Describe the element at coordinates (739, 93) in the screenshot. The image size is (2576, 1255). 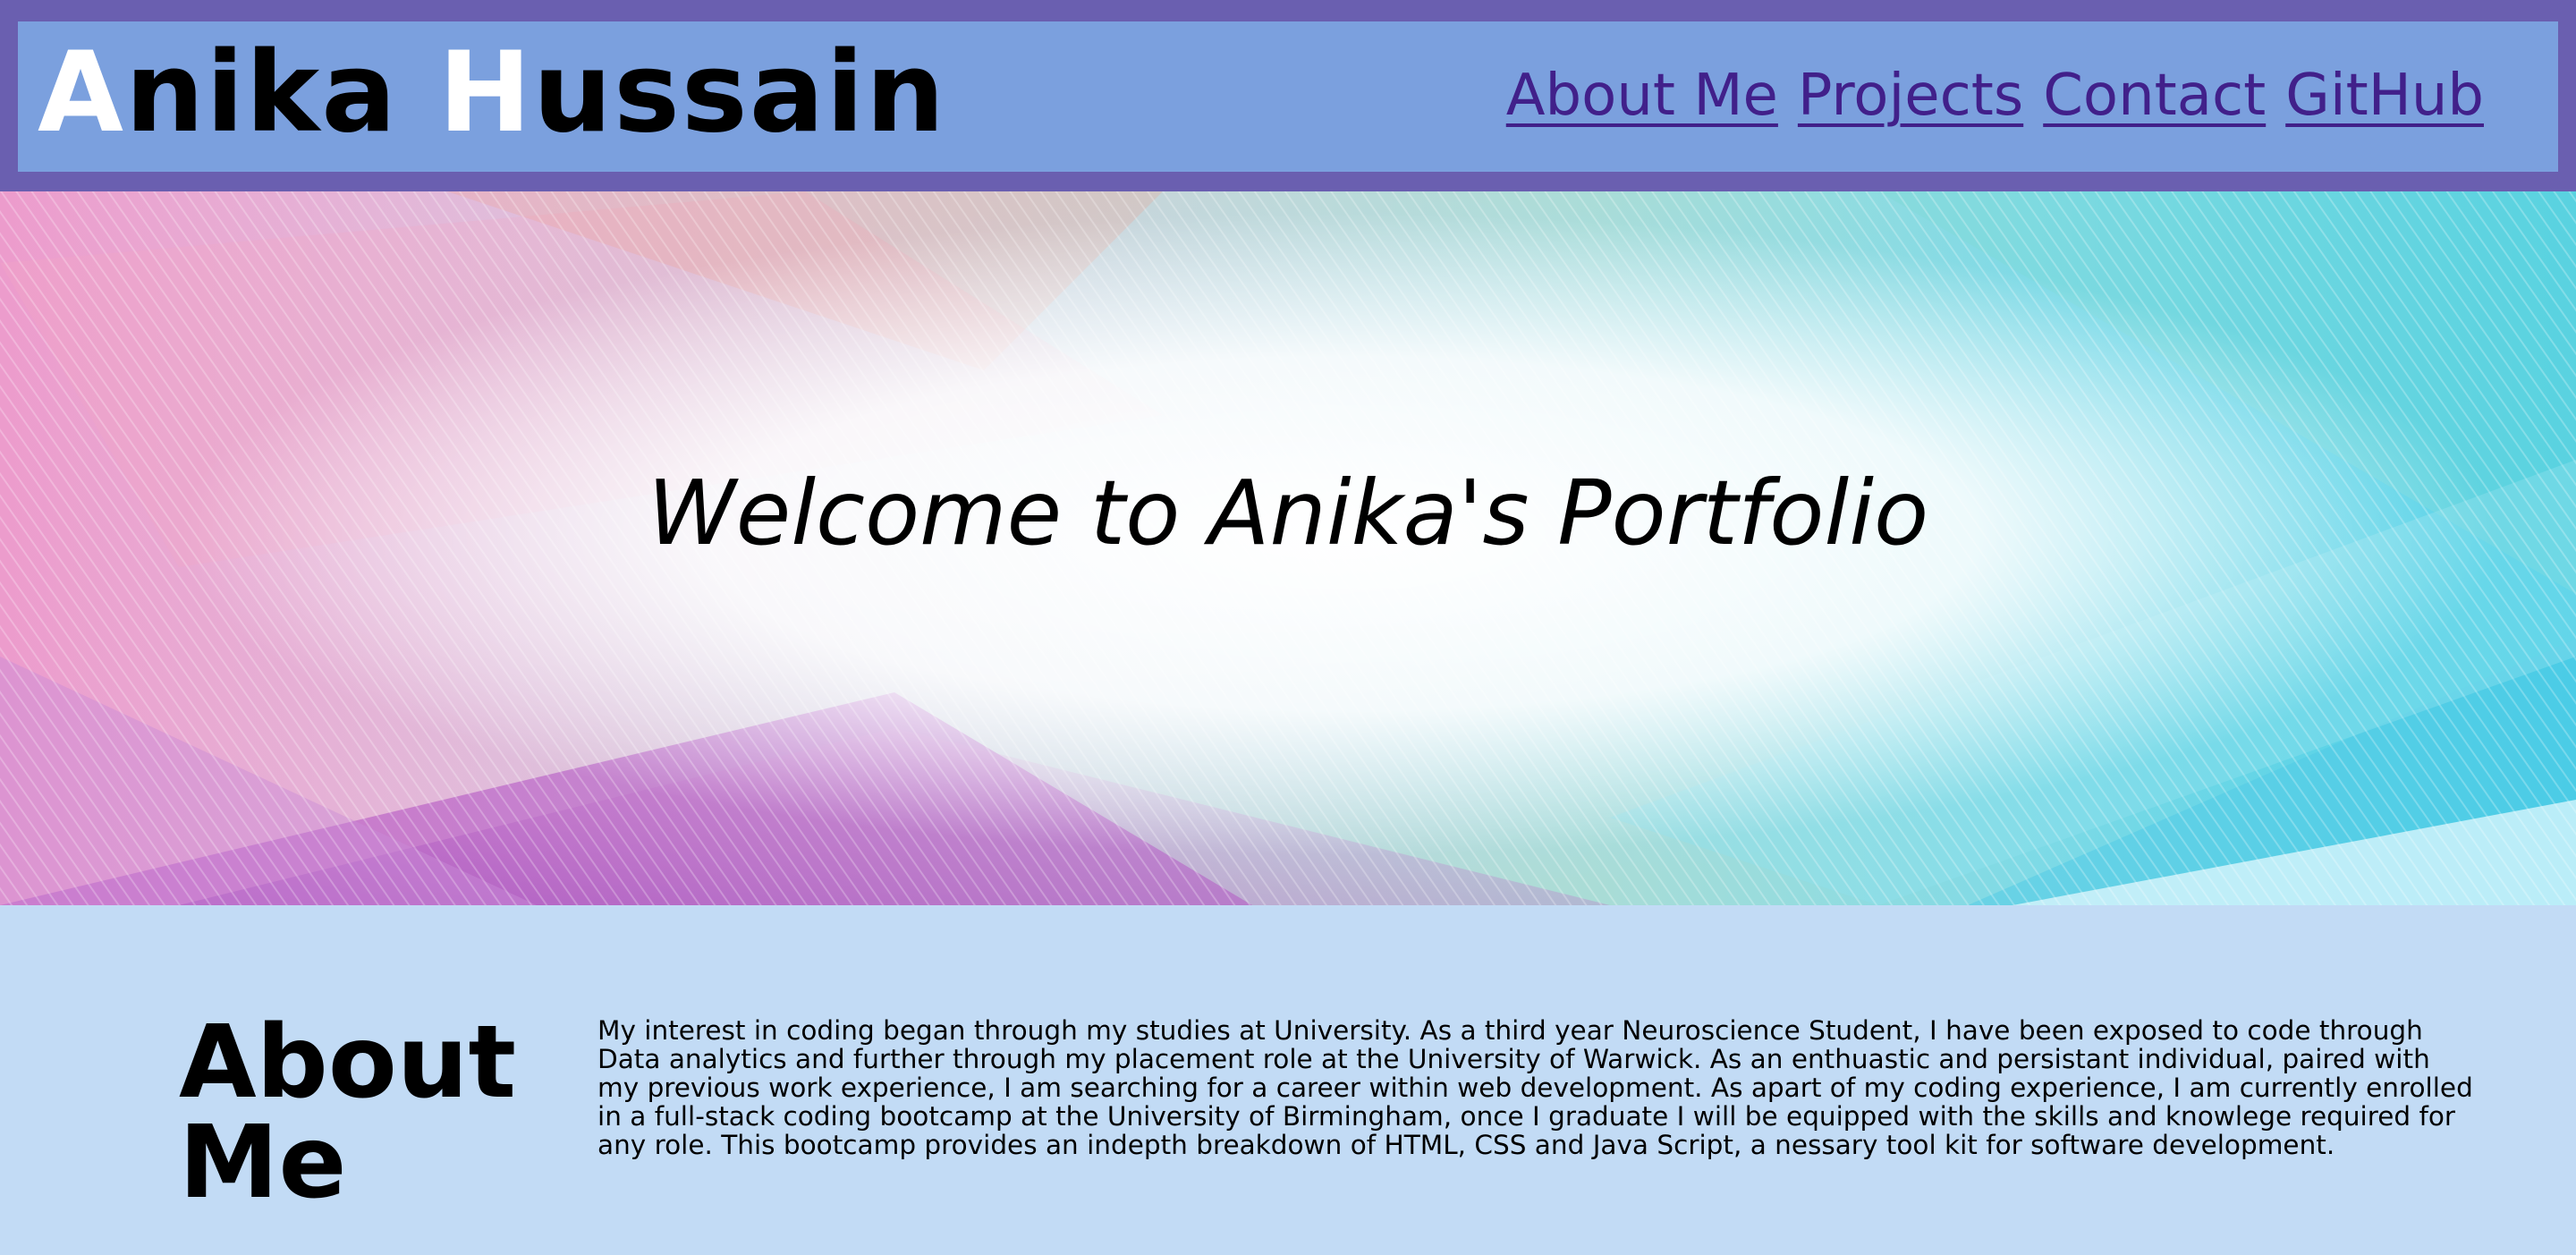
I see `logo-last-name-rest: ussain` at that location.